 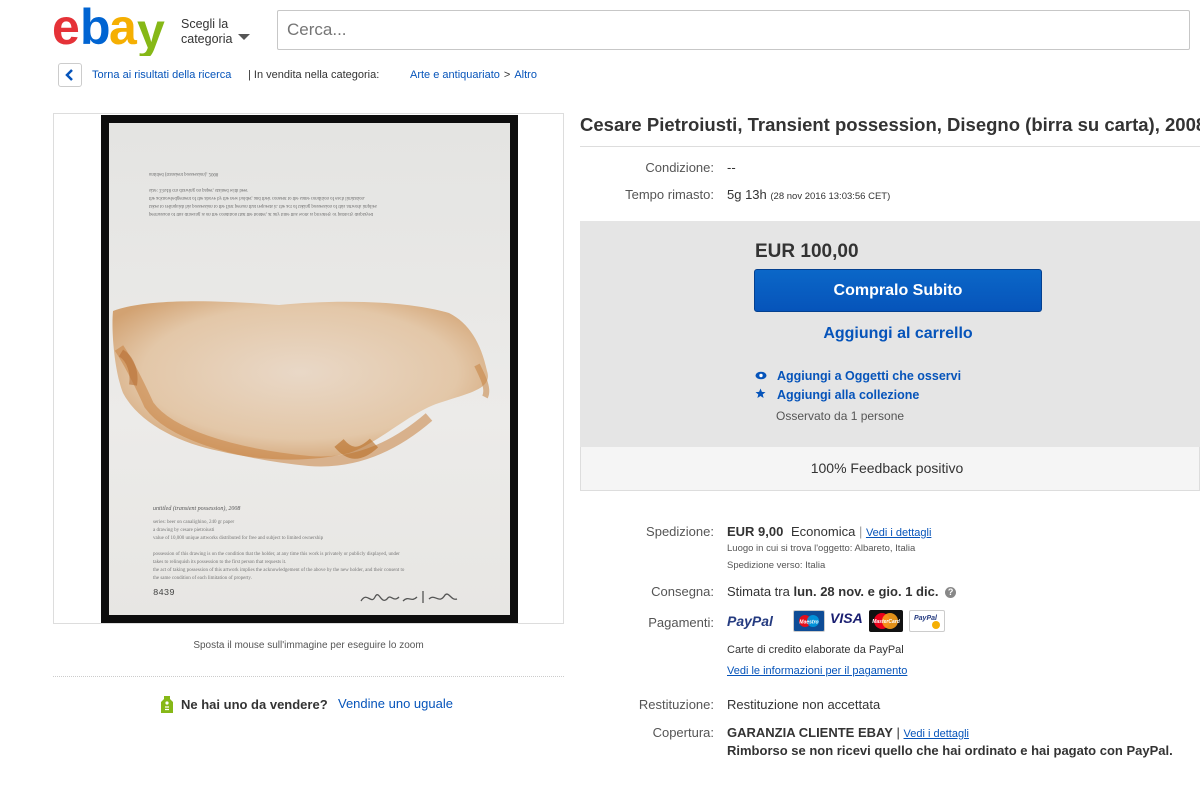 I want to click on divider, so click(x=308, y=676).